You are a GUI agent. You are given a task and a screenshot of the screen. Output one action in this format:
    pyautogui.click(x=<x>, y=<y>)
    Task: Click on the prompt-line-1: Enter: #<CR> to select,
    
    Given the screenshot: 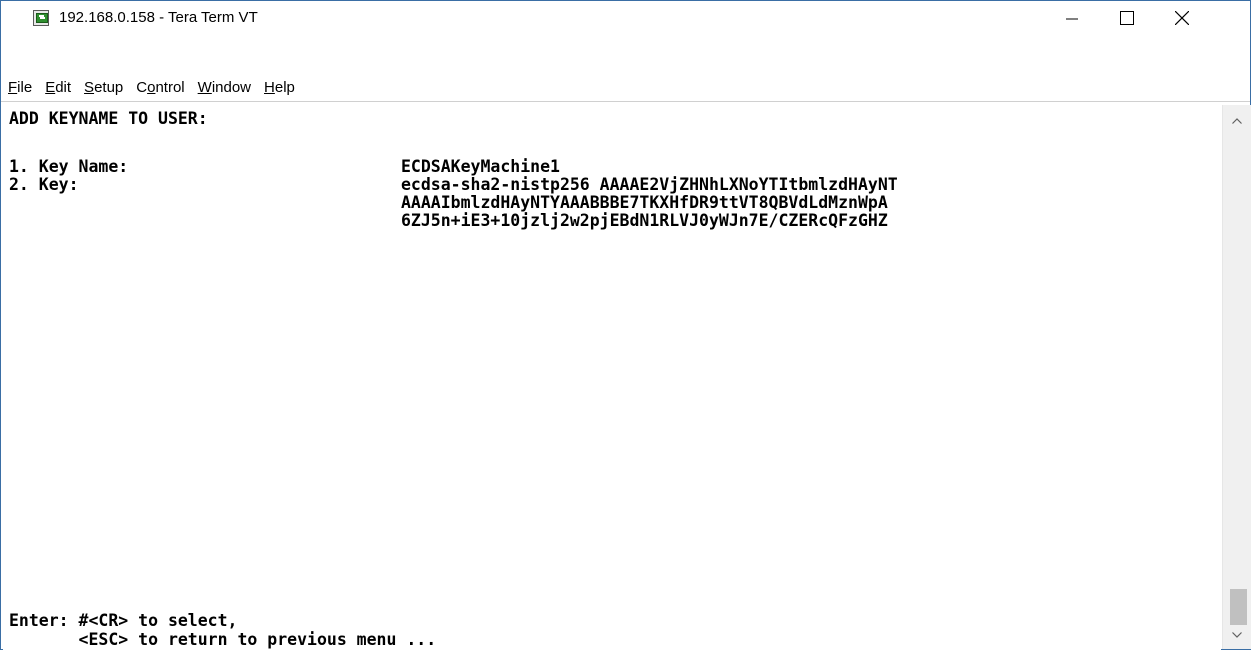 What is the action you would take?
    pyautogui.click(x=123, y=620)
    